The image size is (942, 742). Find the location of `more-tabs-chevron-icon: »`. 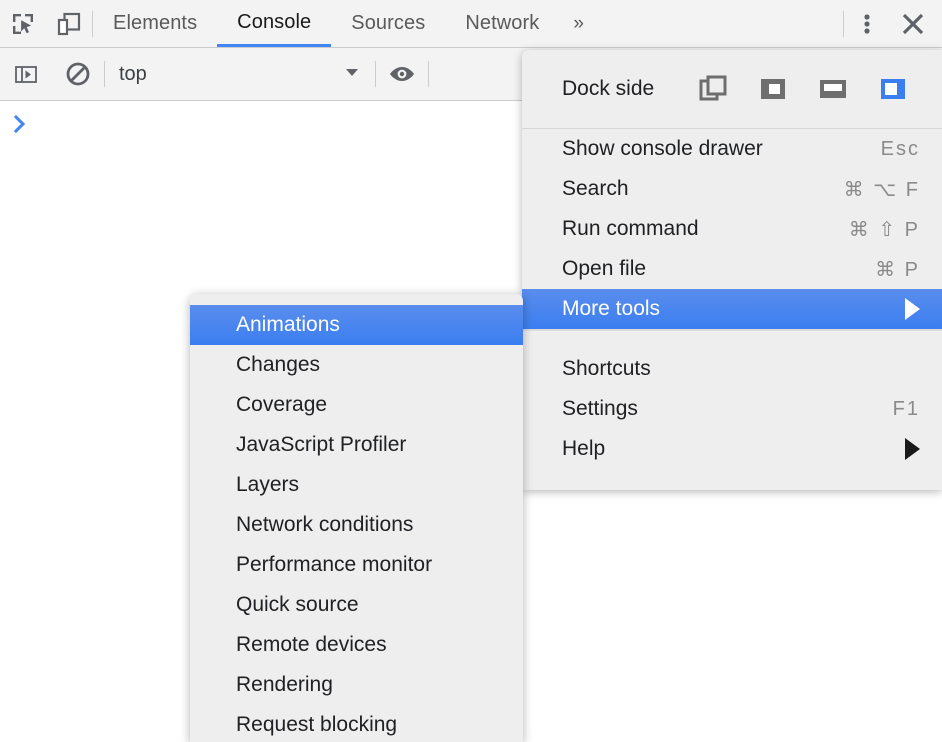

more-tabs-chevron-icon: » is located at coordinates (578, 23).